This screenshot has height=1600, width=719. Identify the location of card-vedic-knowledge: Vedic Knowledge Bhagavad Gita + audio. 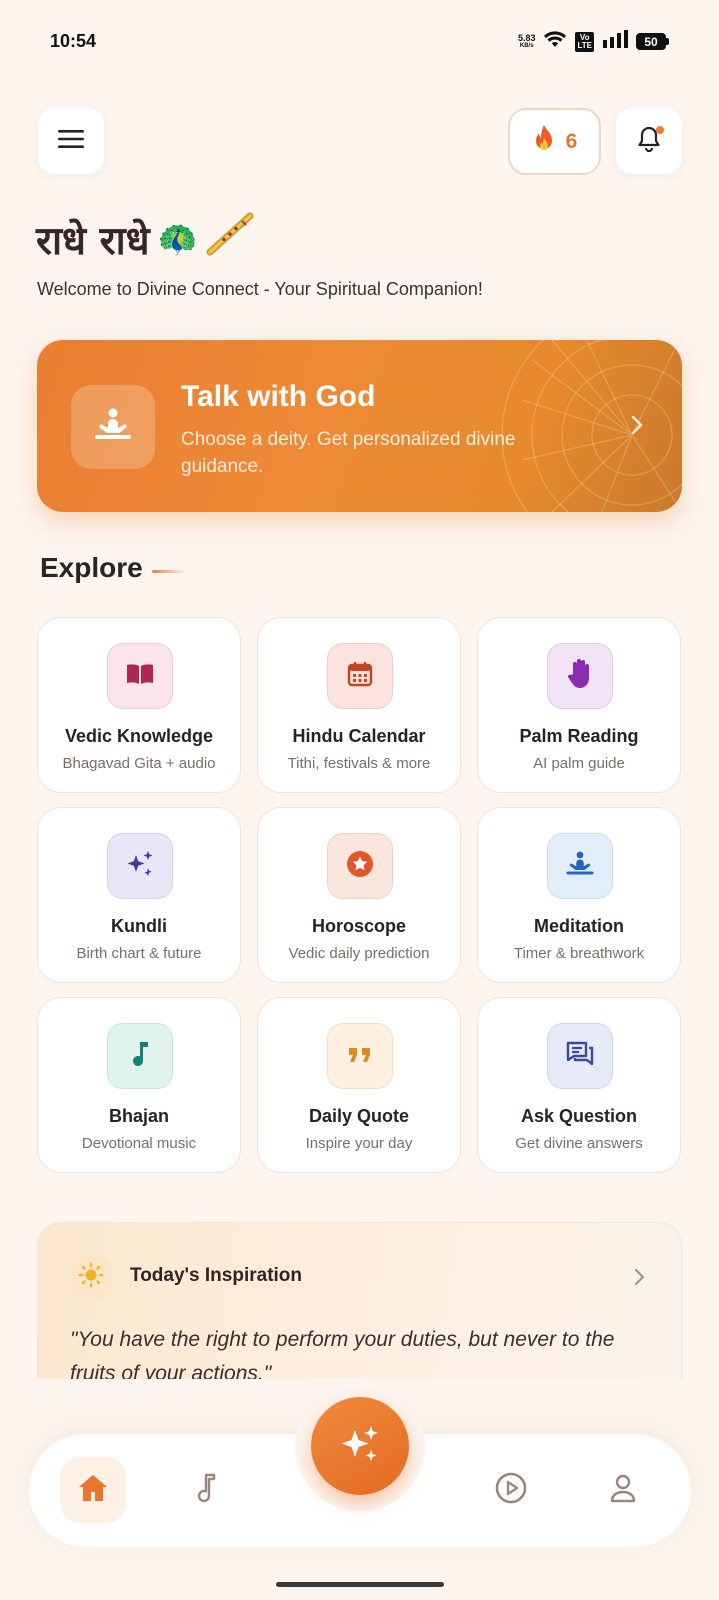
(139, 705).